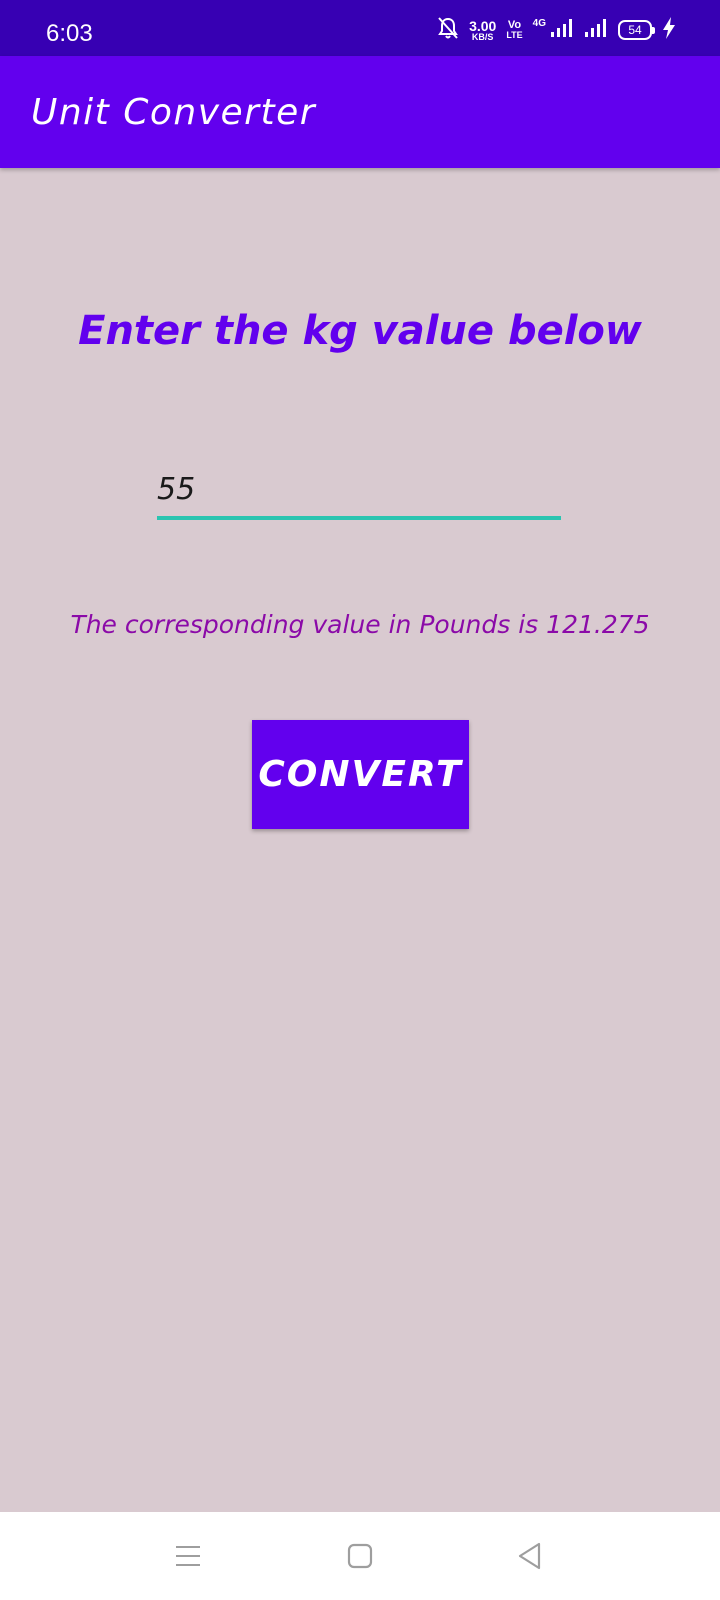 The height and width of the screenshot is (1600, 720). Describe the element at coordinates (514, 35) in the screenshot. I see `volte-bottom: LTE` at that location.